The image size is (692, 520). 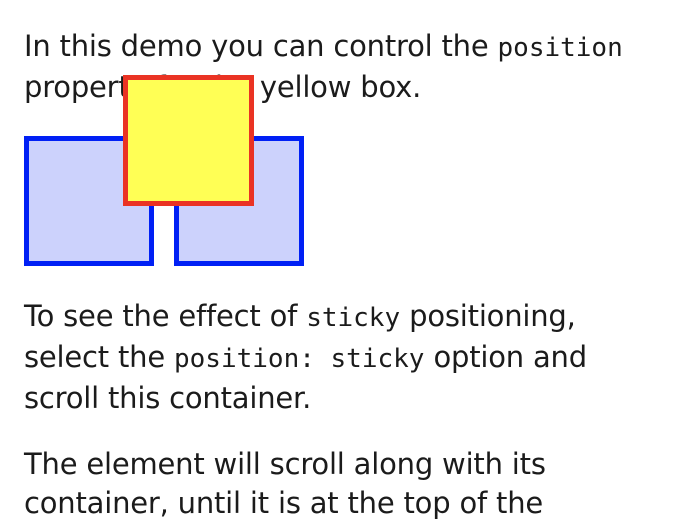 What do you see at coordinates (99, 357) in the screenshot?
I see `sticky-hint-text-3: select the` at bounding box center [99, 357].